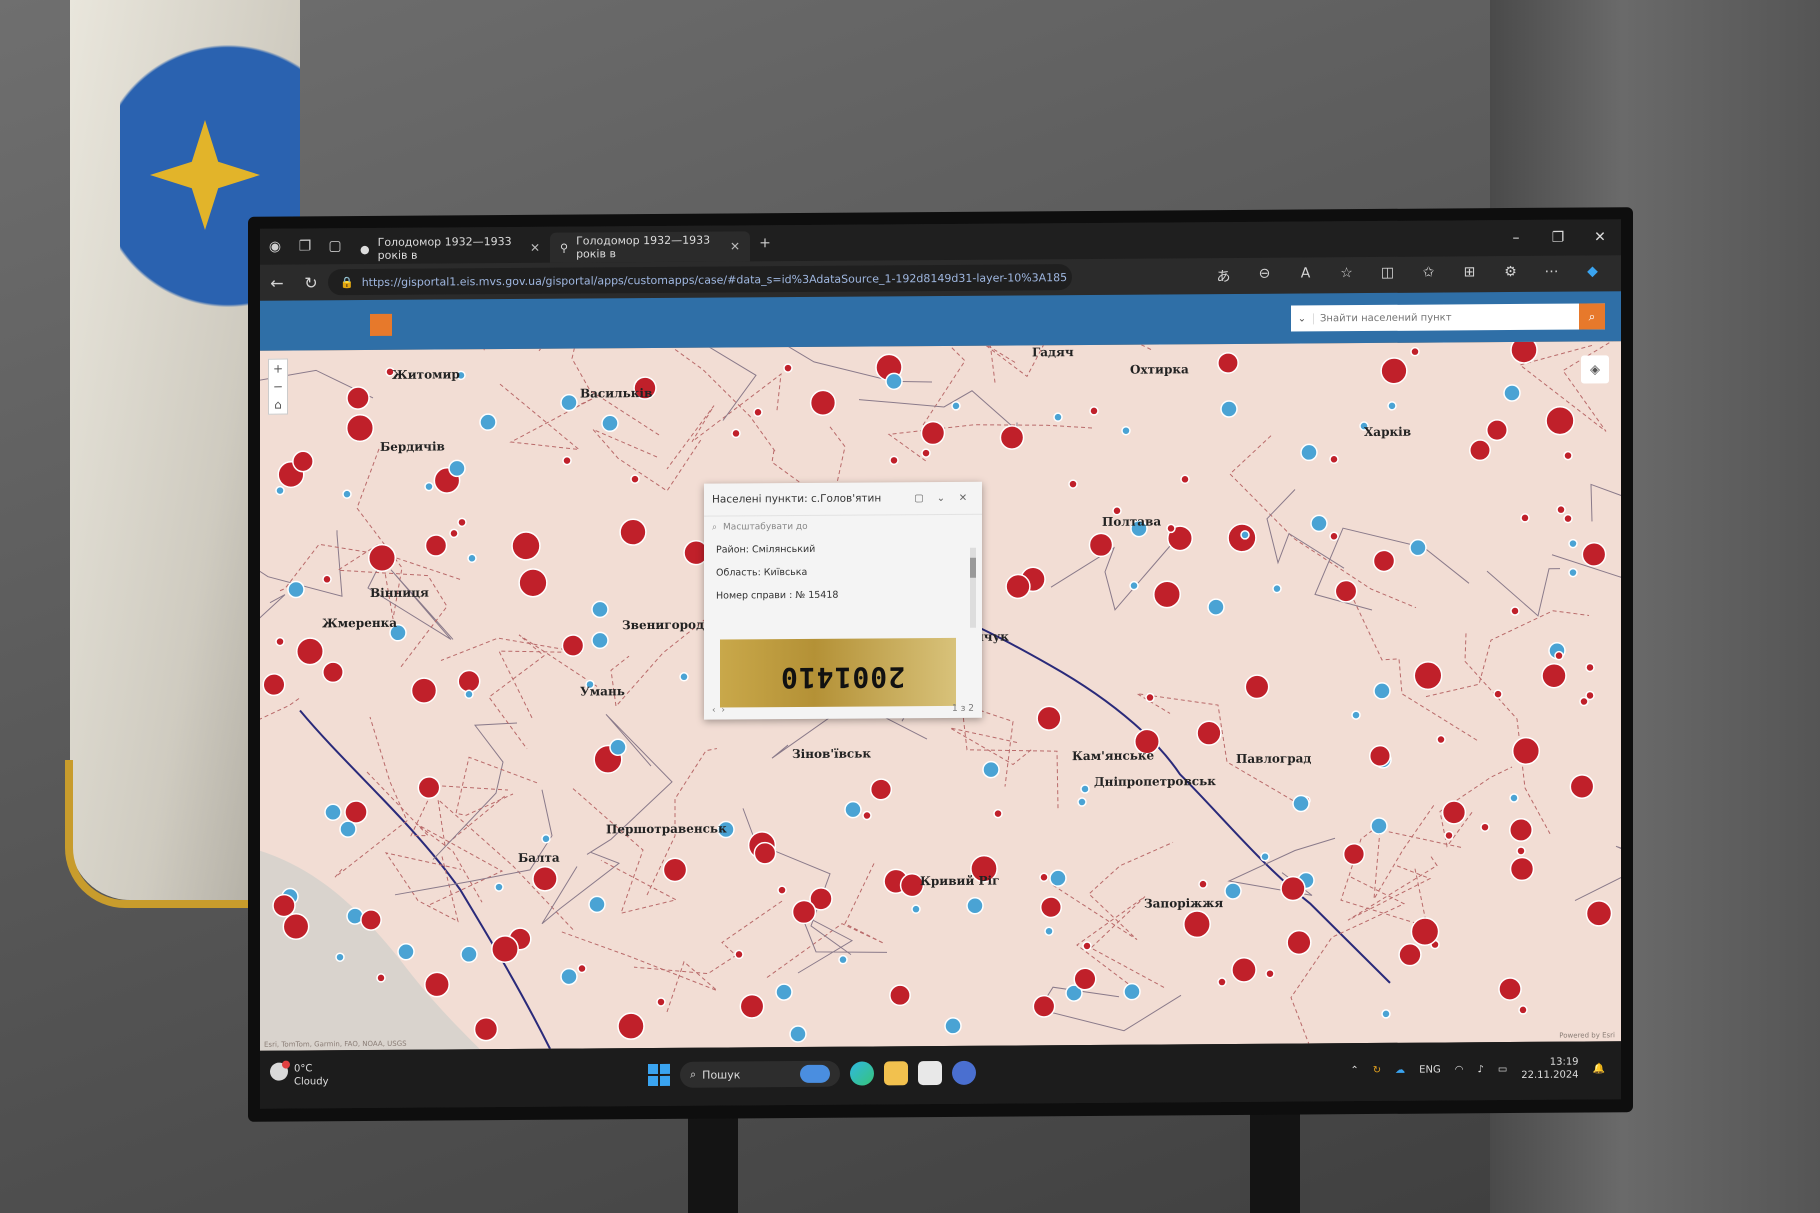 The width and height of the screenshot is (1820, 1213). What do you see at coordinates (1549, 1069) in the screenshot?
I see `clock: 13:19 22.11.2024` at bounding box center [1549, 1069].